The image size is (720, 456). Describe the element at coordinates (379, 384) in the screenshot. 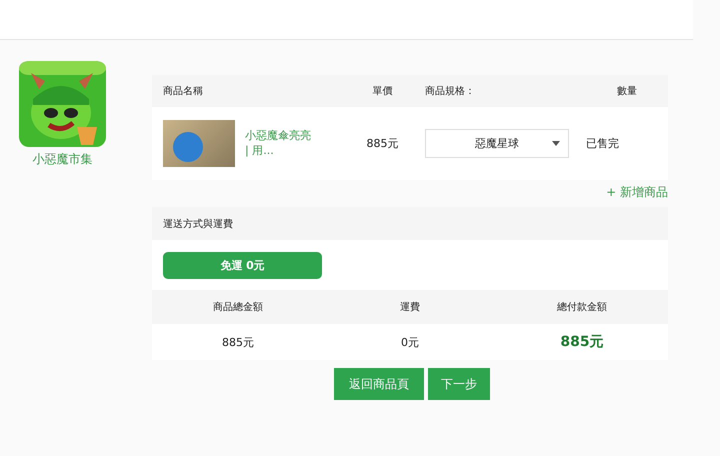

I see `back-button: 返回商品頁` at that location.